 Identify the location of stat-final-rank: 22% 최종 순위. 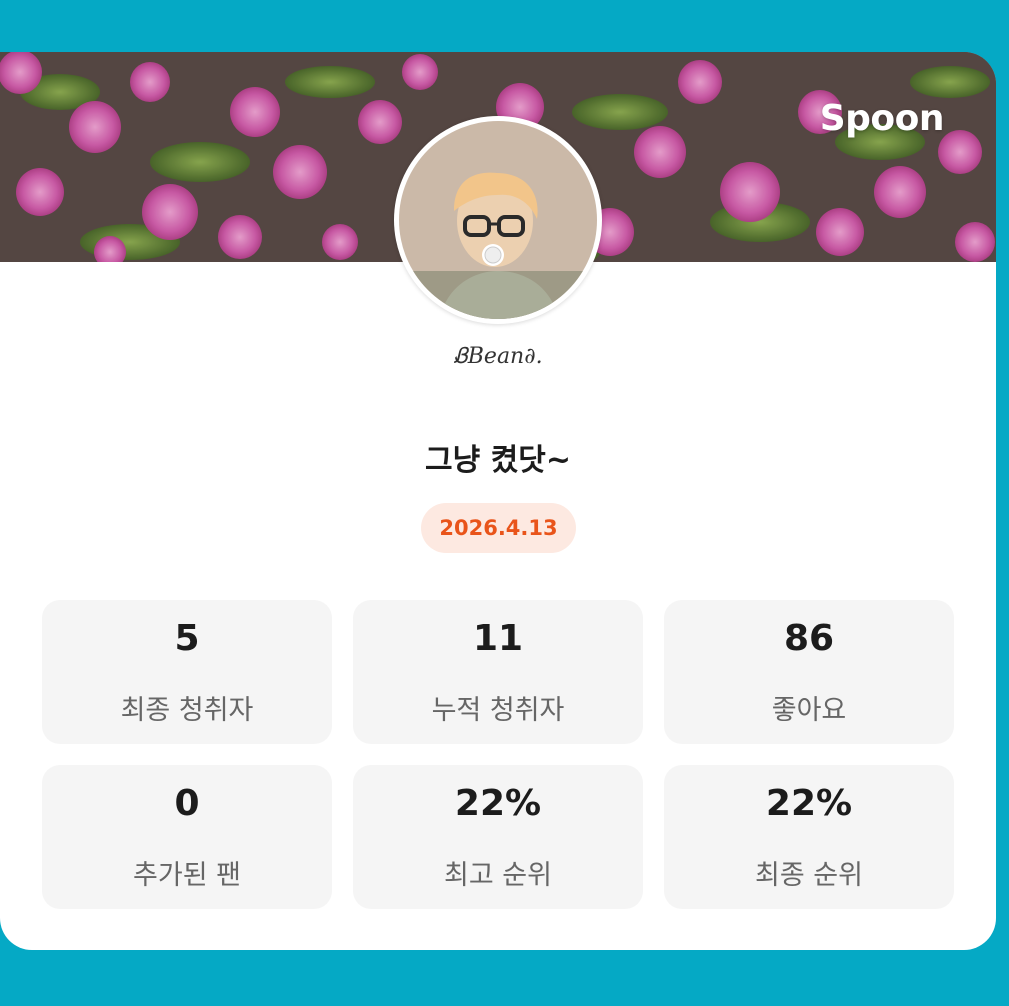
(809, 837).